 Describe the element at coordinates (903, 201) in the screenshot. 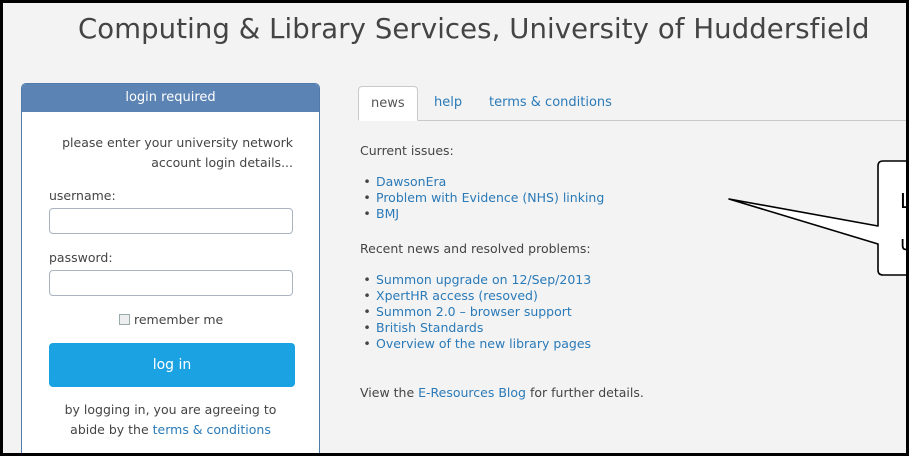

I see `callout-text-line-1: L` at that location.